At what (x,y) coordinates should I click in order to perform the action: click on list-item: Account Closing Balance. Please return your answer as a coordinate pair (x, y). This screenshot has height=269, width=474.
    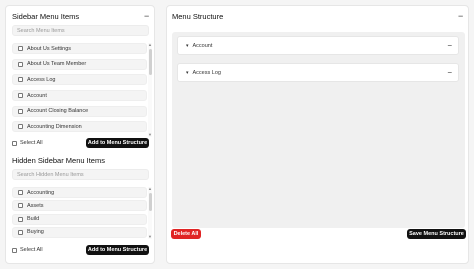
    Looking at the image, I should click on (79, 111).